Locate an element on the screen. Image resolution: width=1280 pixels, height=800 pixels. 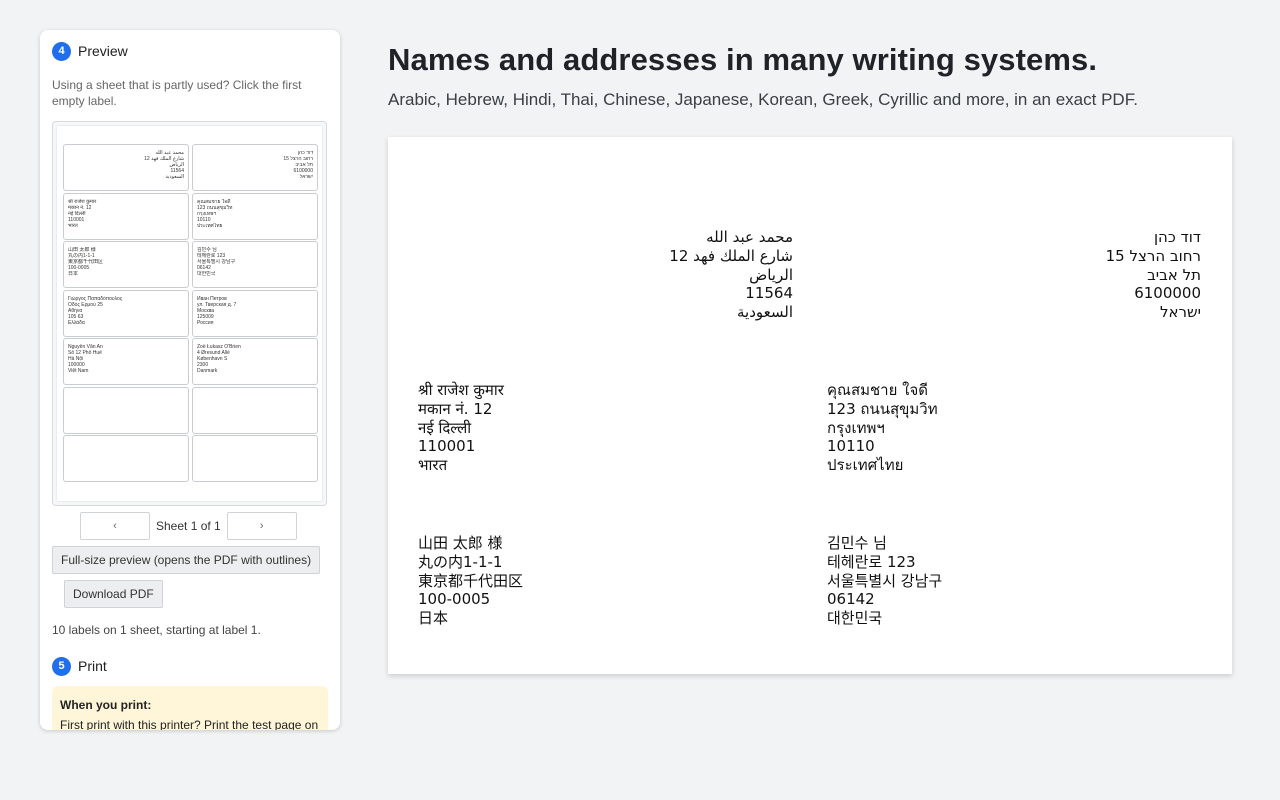
label-line: ישראל is located at coordinates (306, 177).